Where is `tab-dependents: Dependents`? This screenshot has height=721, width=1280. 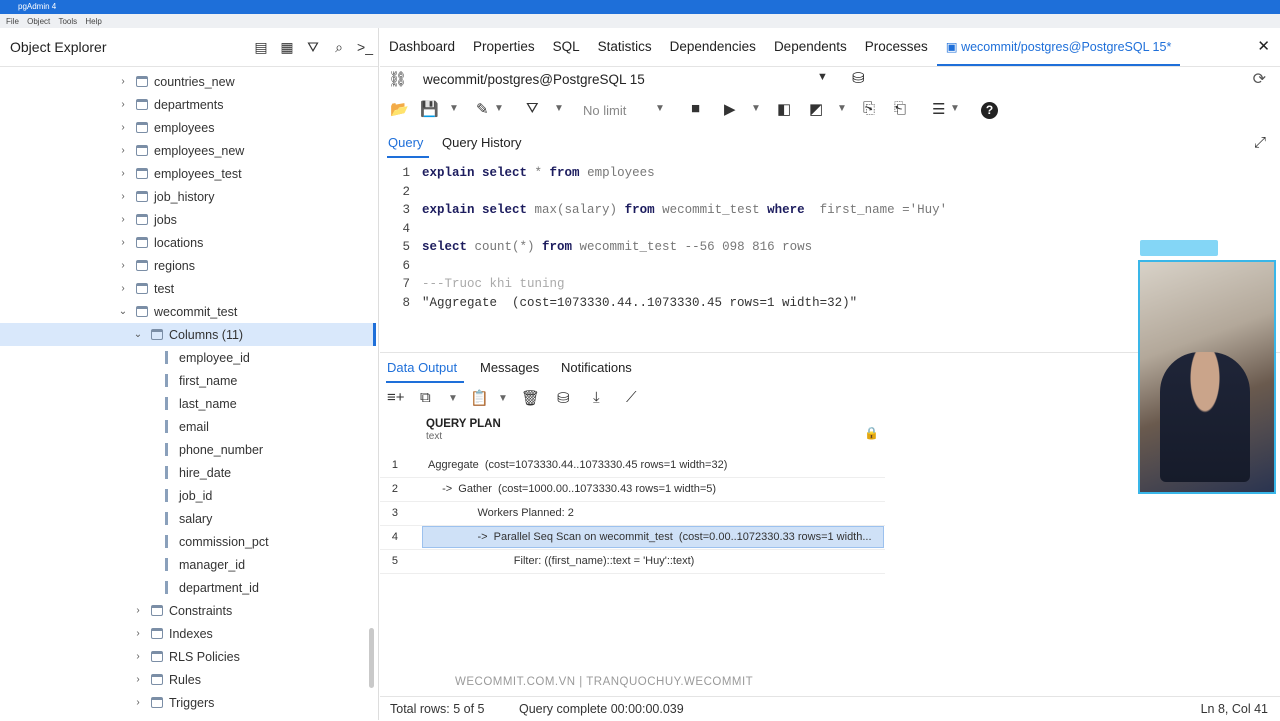
tab-dependents: Dependents is located at coordinates (810, 47).